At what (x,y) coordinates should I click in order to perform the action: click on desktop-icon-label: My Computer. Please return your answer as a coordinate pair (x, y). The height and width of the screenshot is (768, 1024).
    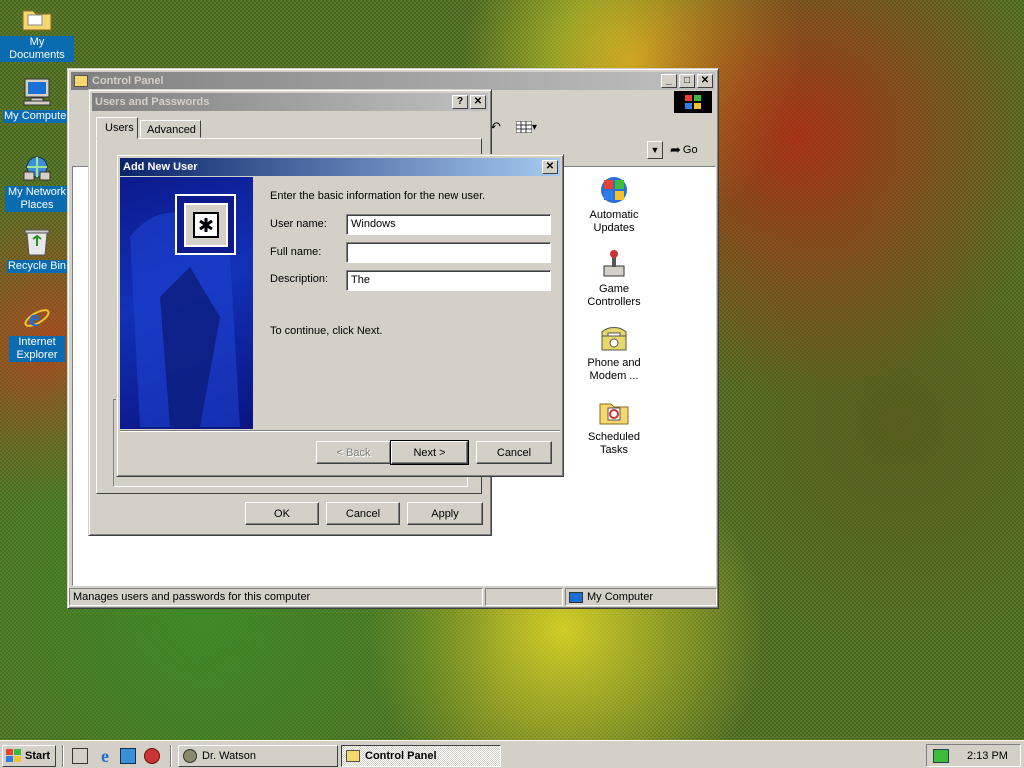
    Looking at the image, I should click on (37, 116).